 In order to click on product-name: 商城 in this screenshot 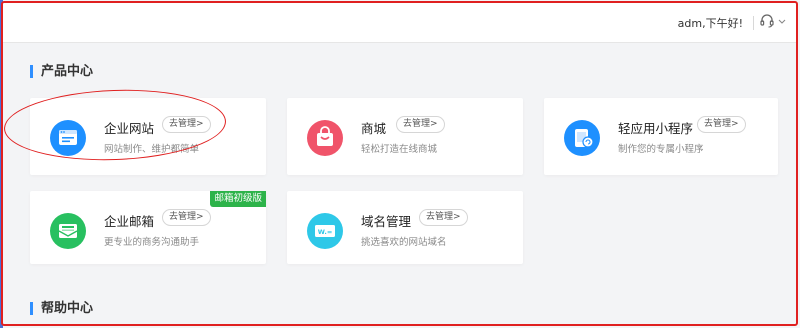, I will do `click(374, 128)`.